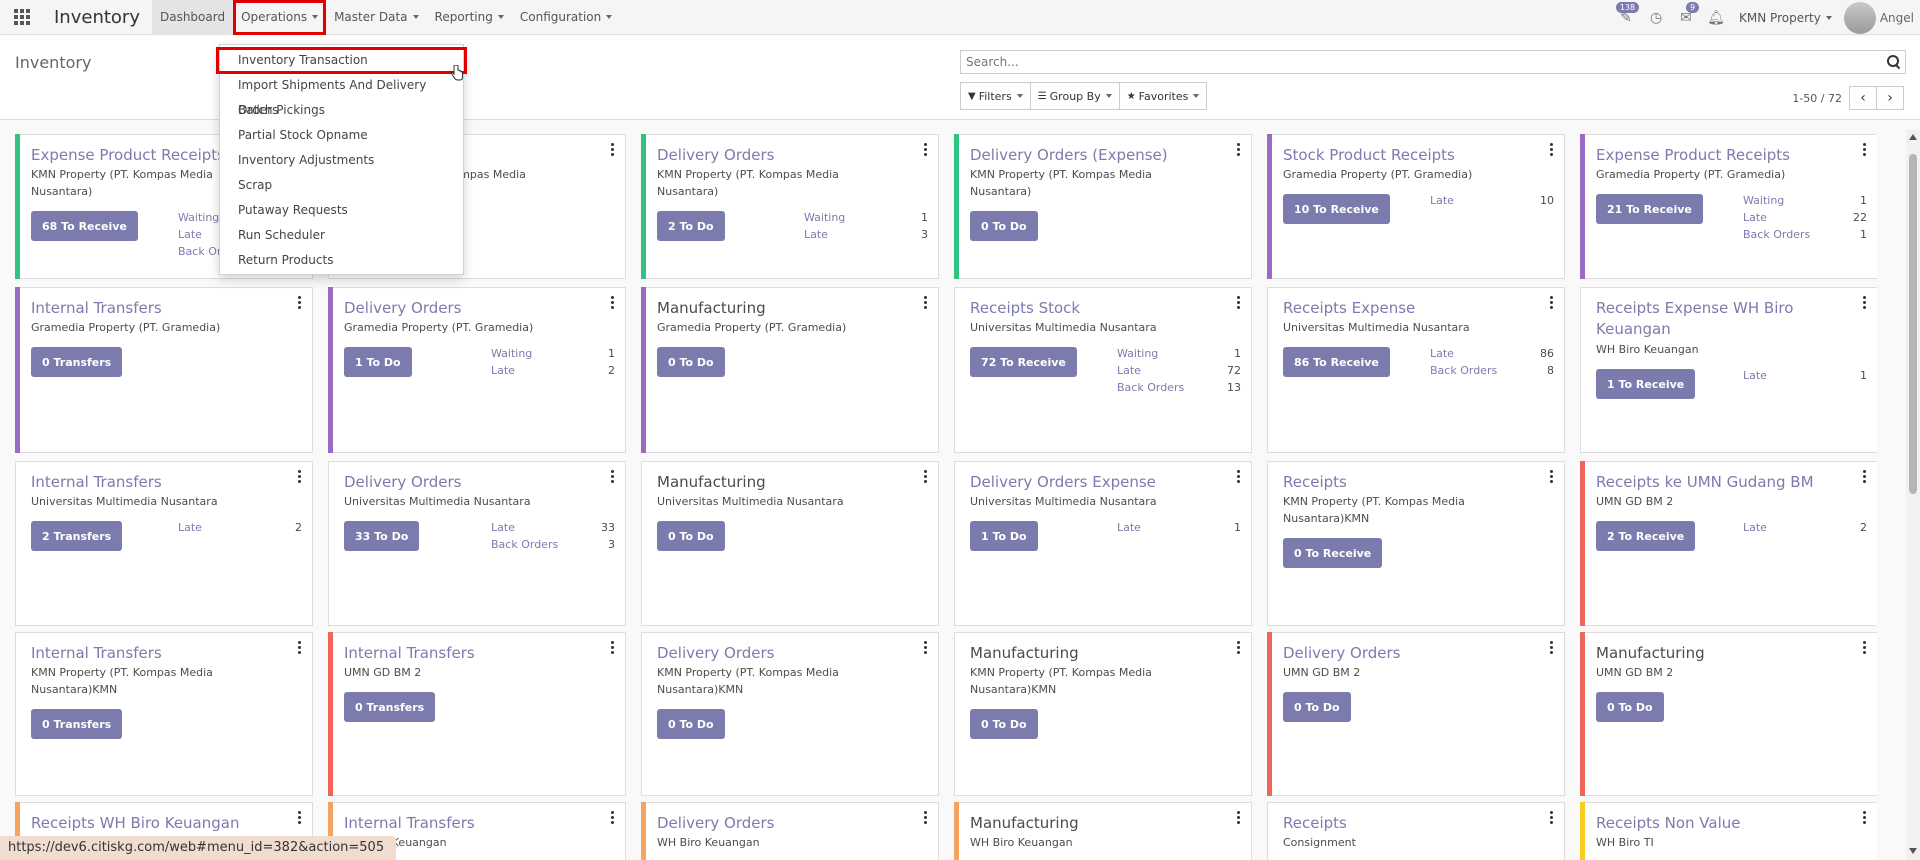 The height and width of the screenshot is (860, 1920). What do you see at coordinates (1913, 495) in the screenshot?
I see `scrollbar` at bounding box center [1913, 495].